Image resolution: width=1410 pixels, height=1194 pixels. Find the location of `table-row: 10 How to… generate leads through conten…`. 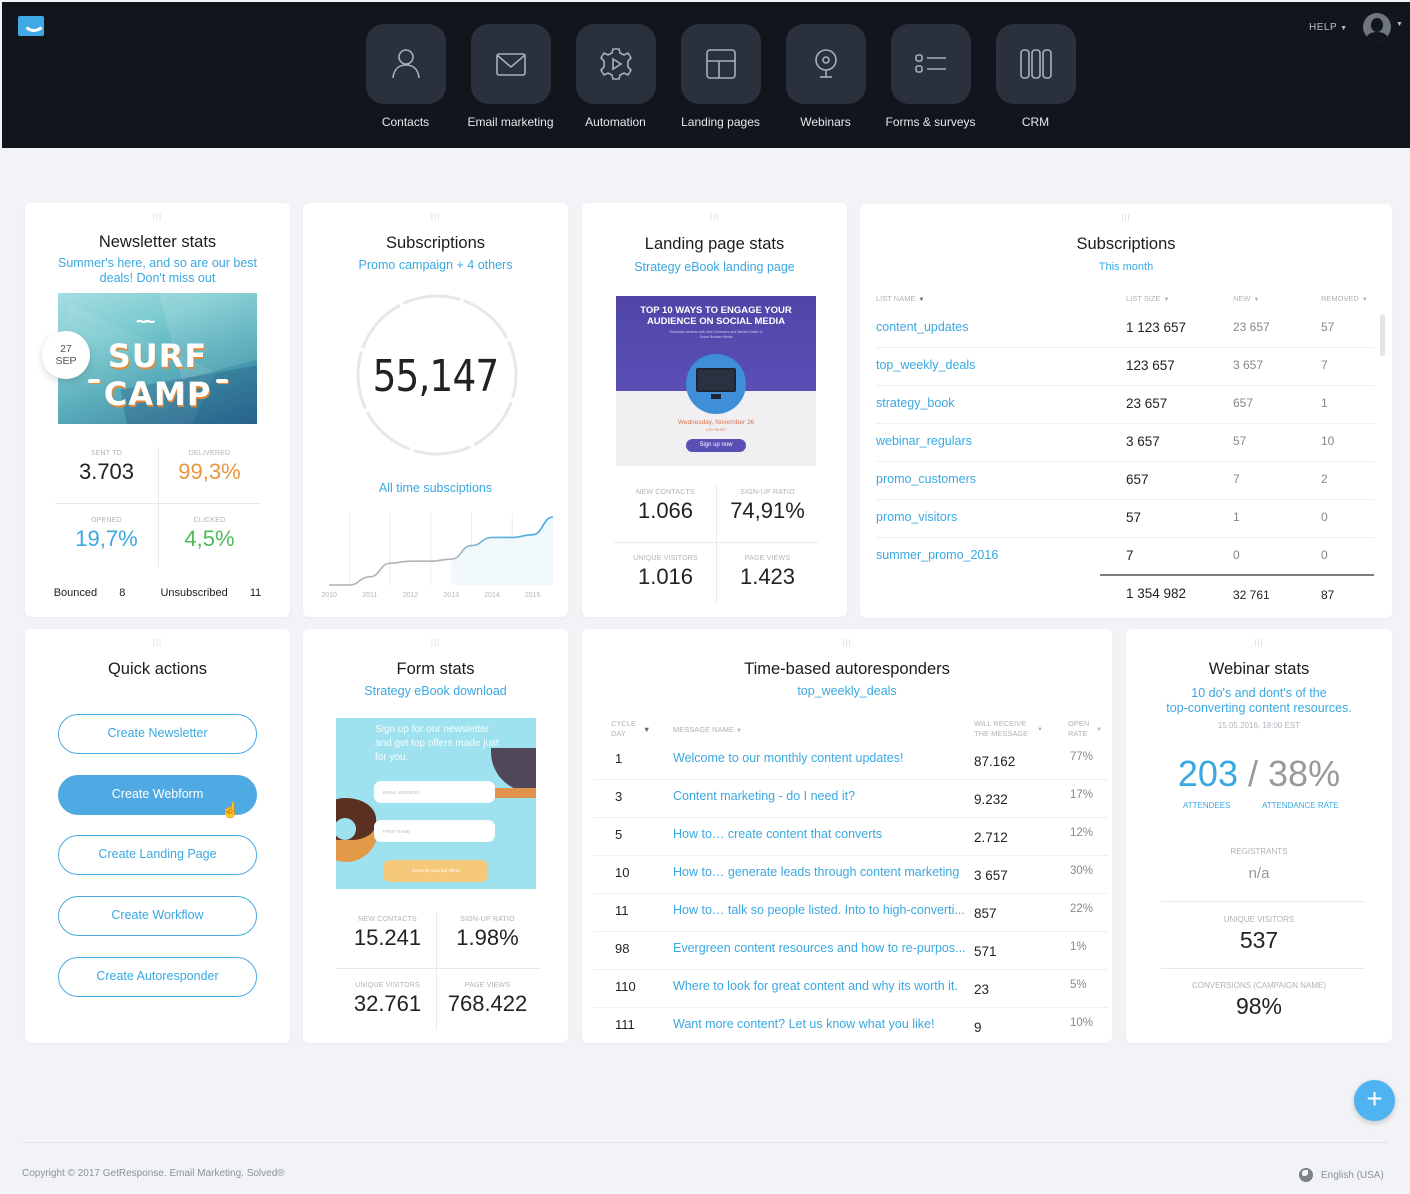

table-row: 10 How to… generate leads through conten… is located at coordinates (851, 875).